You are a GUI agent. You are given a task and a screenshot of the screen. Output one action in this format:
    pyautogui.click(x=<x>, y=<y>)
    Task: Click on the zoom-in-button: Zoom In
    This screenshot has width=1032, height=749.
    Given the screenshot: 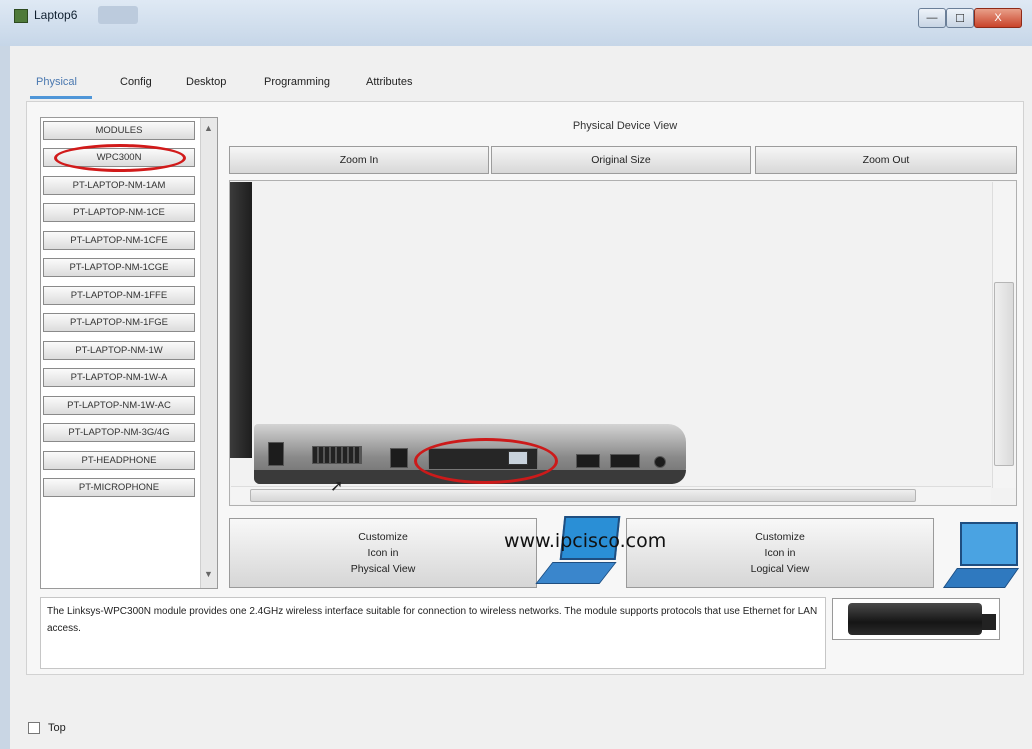 What is the action you would take?
    pyautogui.click(x=359, y=160)
    